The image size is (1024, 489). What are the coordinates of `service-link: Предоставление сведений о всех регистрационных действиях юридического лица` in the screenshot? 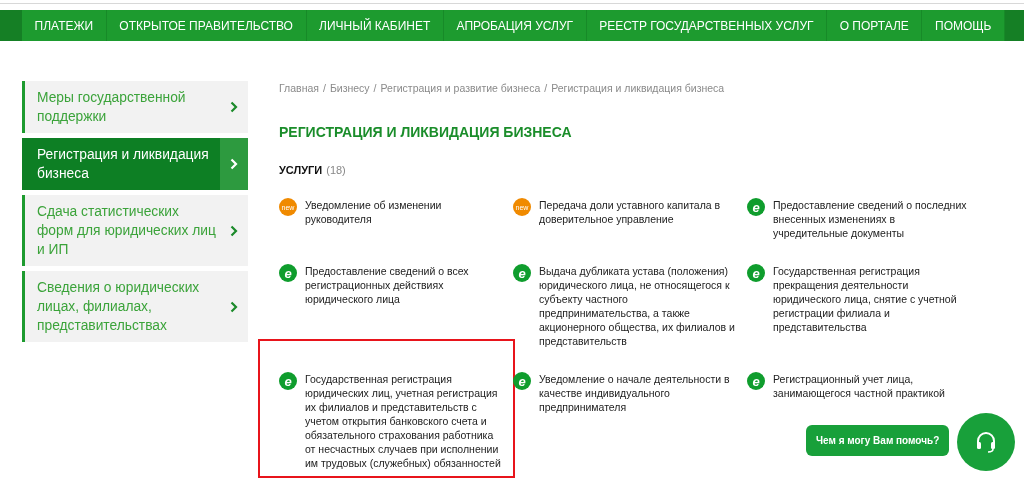 It's located at (405, 285).